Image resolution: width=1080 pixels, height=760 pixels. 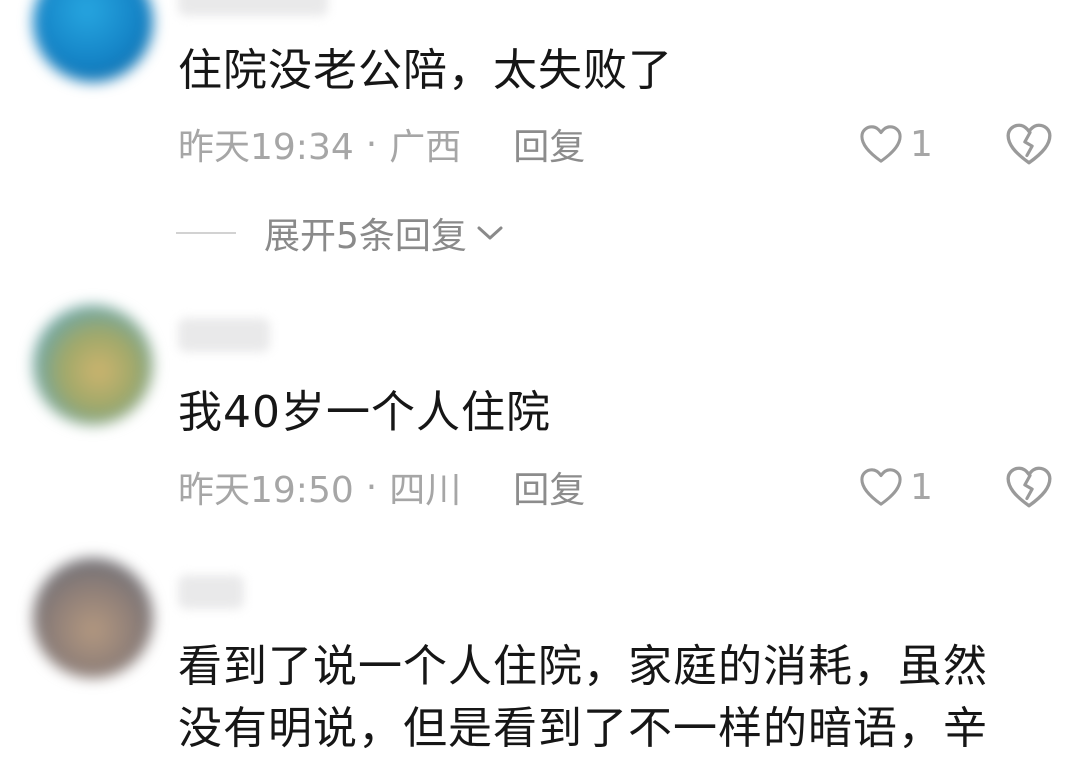 What do you see at coordinates (93, 618) in the screenshot?
I see `avatar` at bounding box center [93, 618].